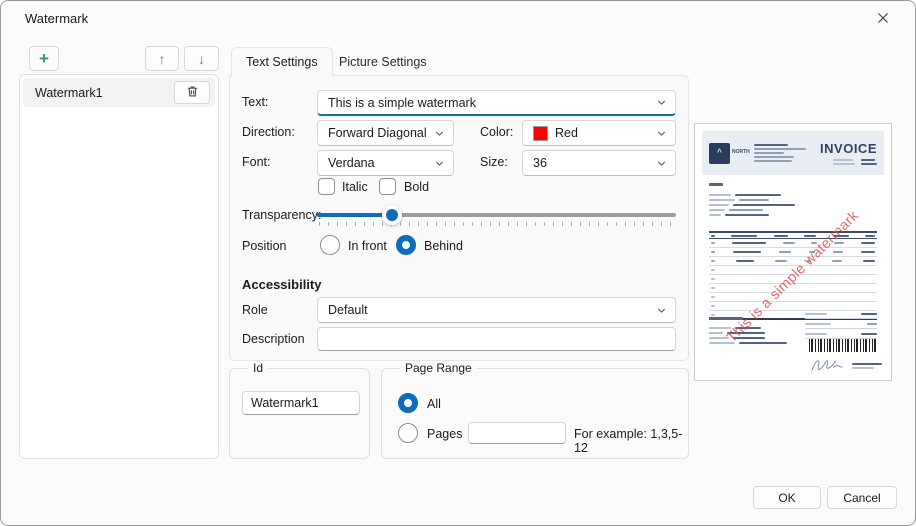  I want to click on description-input, so click(496, 339).